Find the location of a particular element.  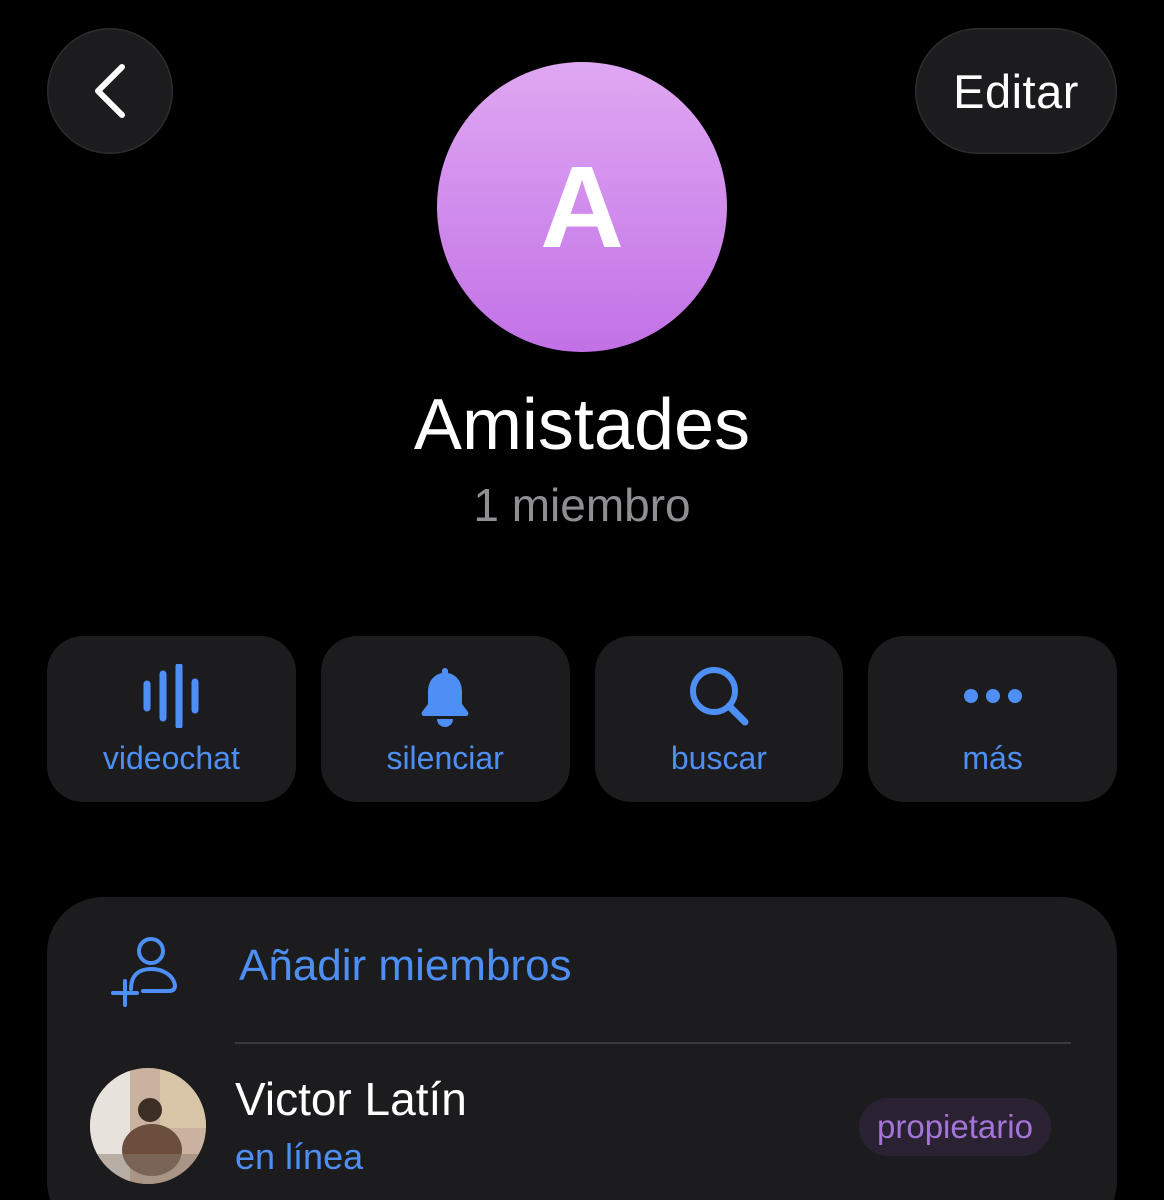

search-button: buscar is located at coordinates (719, 719).